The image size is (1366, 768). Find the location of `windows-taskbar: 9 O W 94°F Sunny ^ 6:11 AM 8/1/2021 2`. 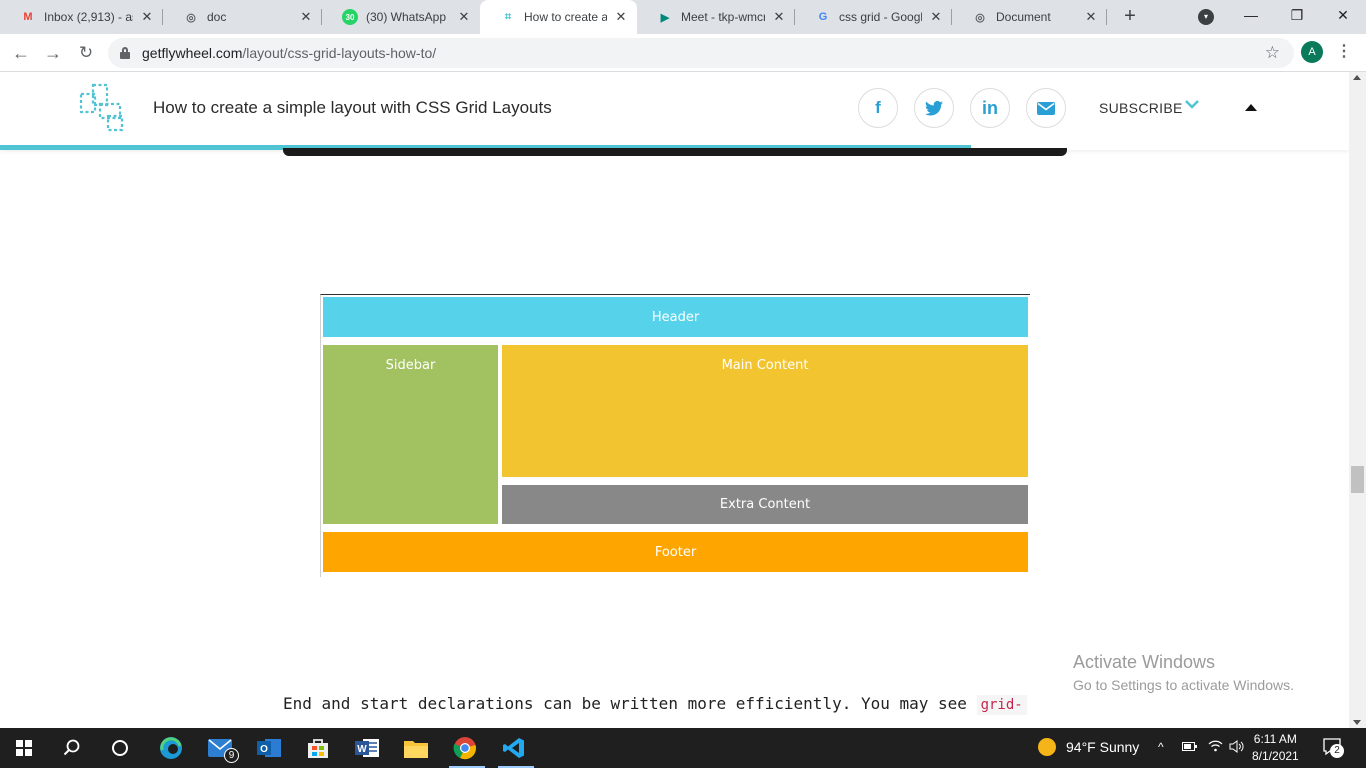

windows-taskbar: 9 O W 94°F Sunny ^ 6:11 AM 8/1/2021 2 is located at coordinates (683, 748).